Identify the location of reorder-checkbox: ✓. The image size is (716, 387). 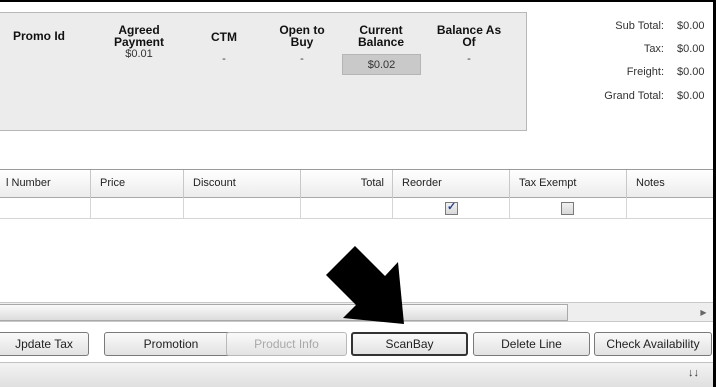
(451, 208).